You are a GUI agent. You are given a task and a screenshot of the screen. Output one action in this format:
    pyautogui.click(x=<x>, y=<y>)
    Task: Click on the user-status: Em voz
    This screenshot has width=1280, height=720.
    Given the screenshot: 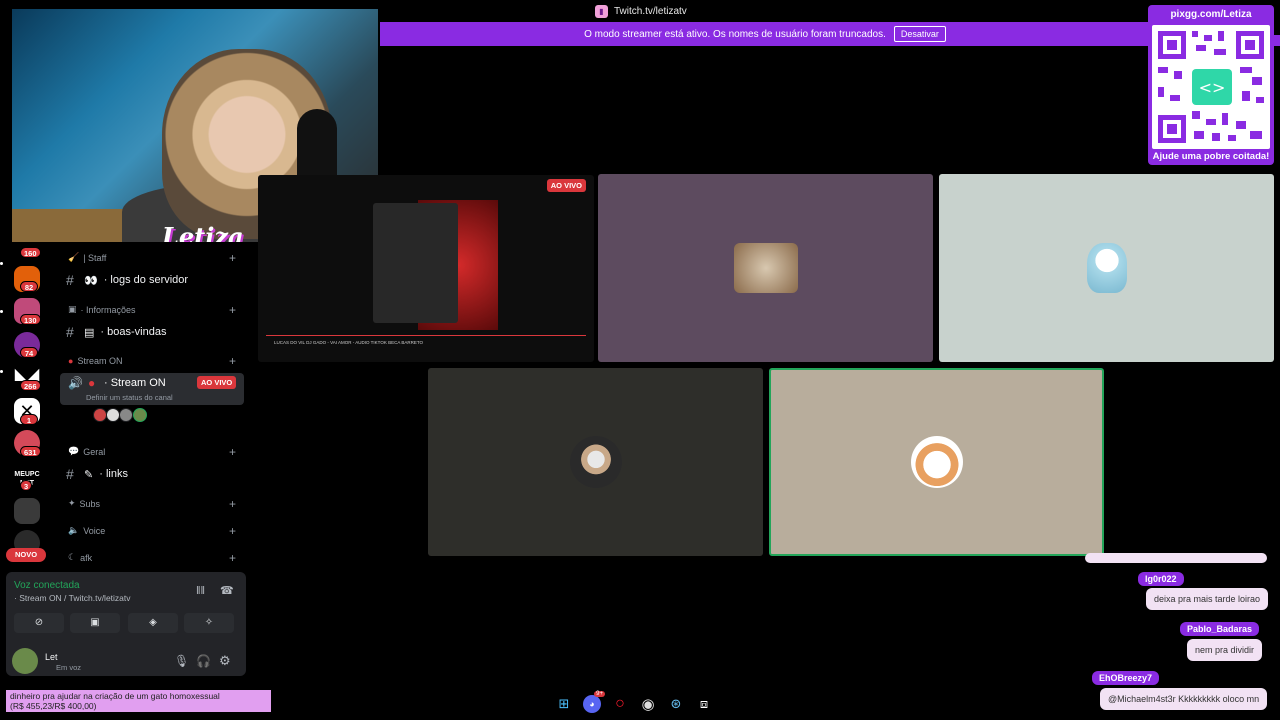 What is the action you would take?
    pyautogui.click(x=69, y=667)
    